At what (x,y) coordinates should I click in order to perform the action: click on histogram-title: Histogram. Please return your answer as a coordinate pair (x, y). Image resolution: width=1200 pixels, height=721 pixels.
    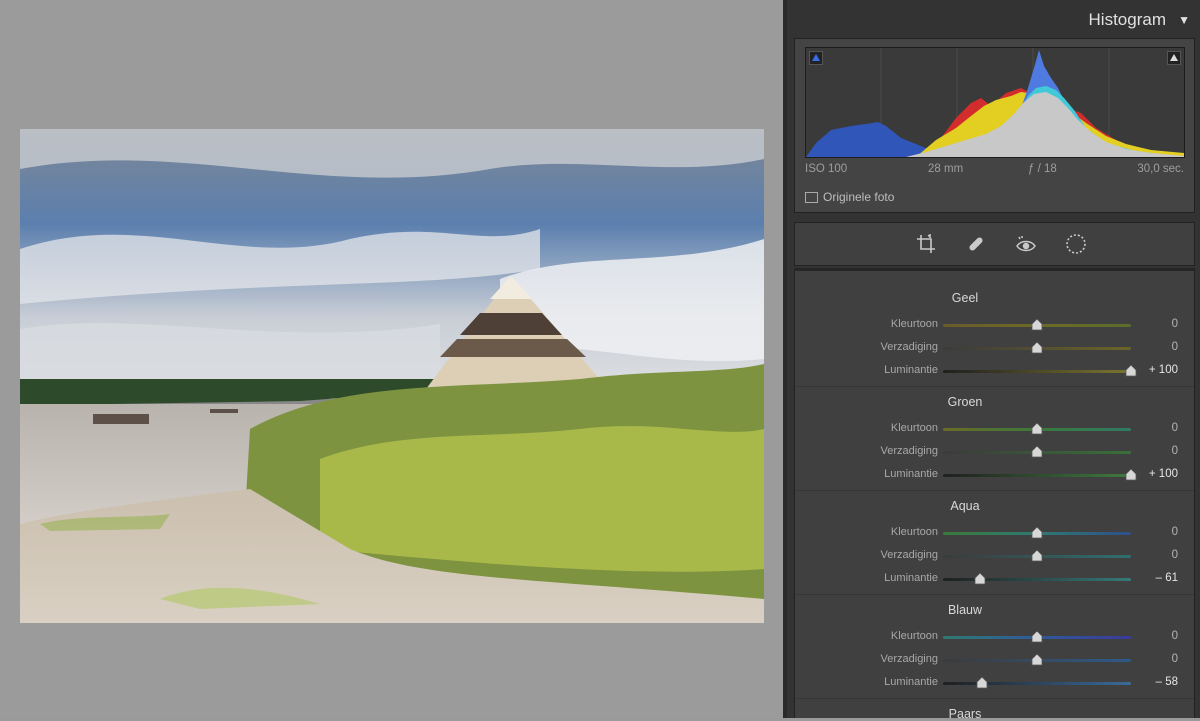
    Looking at the image, I should click on (1127, 19).